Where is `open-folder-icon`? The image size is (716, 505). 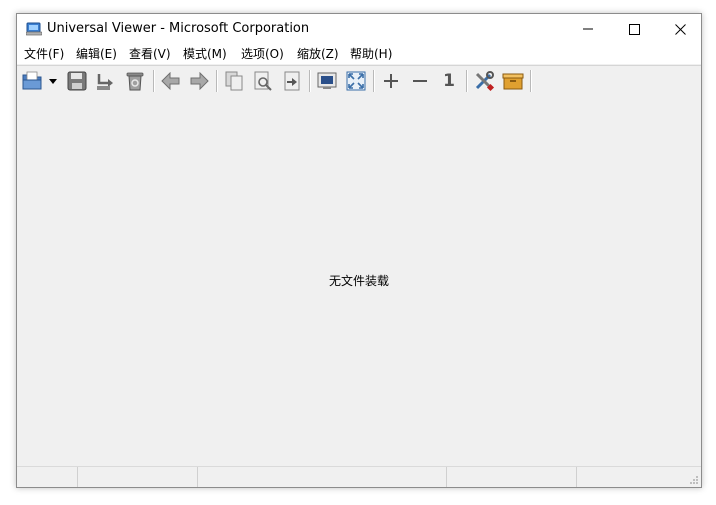 open-folder-icon is located at coordinates (32, 80).